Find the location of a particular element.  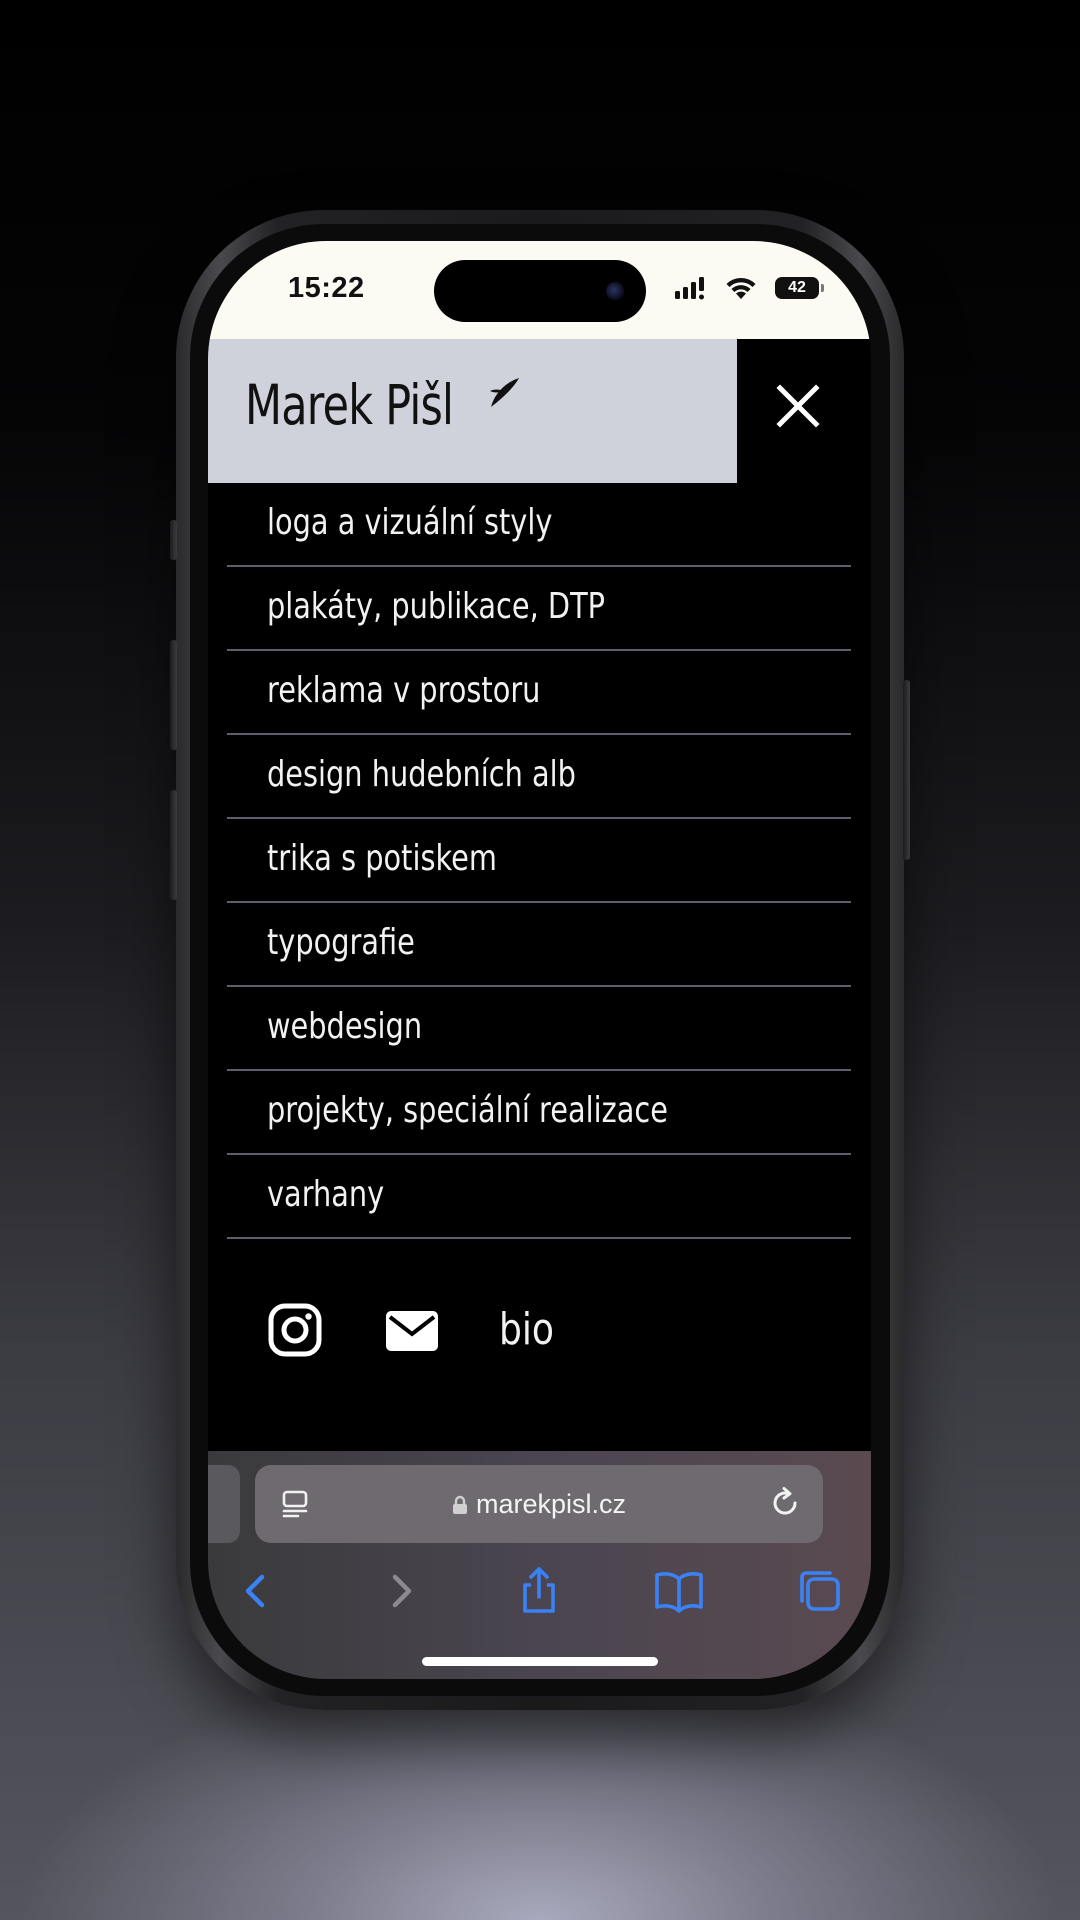

address-bar: marekpisl.cz is located at coordinates (539, 1504).